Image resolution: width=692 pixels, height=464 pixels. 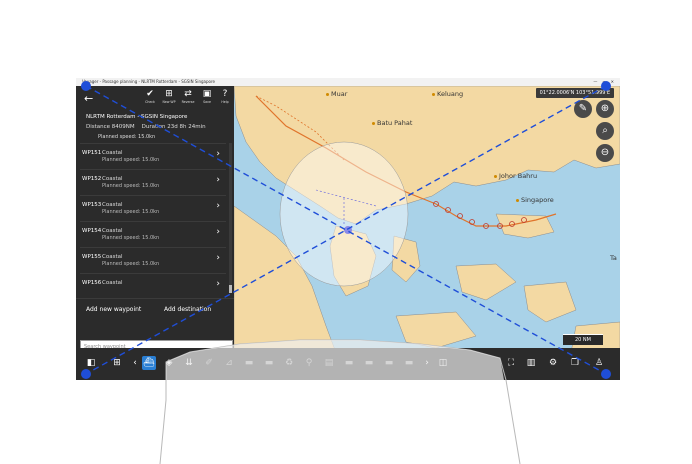 What do you see at coordinates (575, 363) in the screenshot?
I see `windows-icon: ❐` at bounding box center [575, 363].